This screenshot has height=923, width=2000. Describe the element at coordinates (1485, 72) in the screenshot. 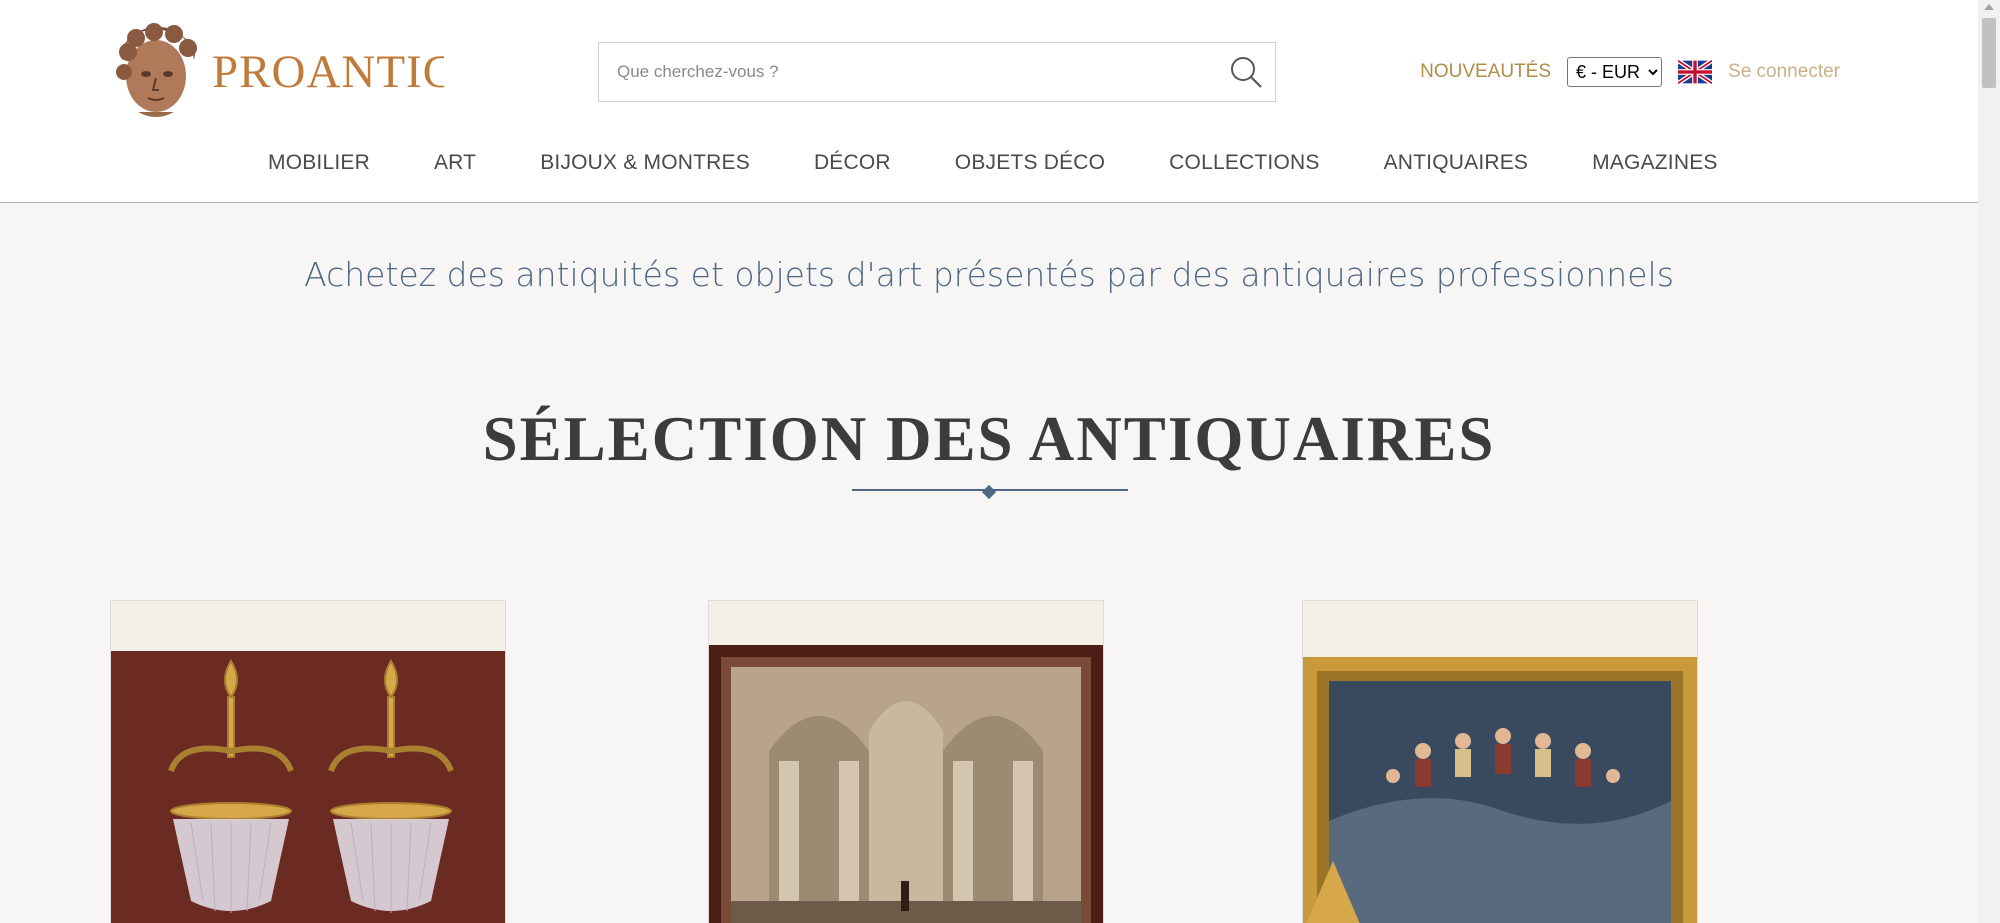

I see `new-arrivals-link: NOUVEAUTÉS` at that location.